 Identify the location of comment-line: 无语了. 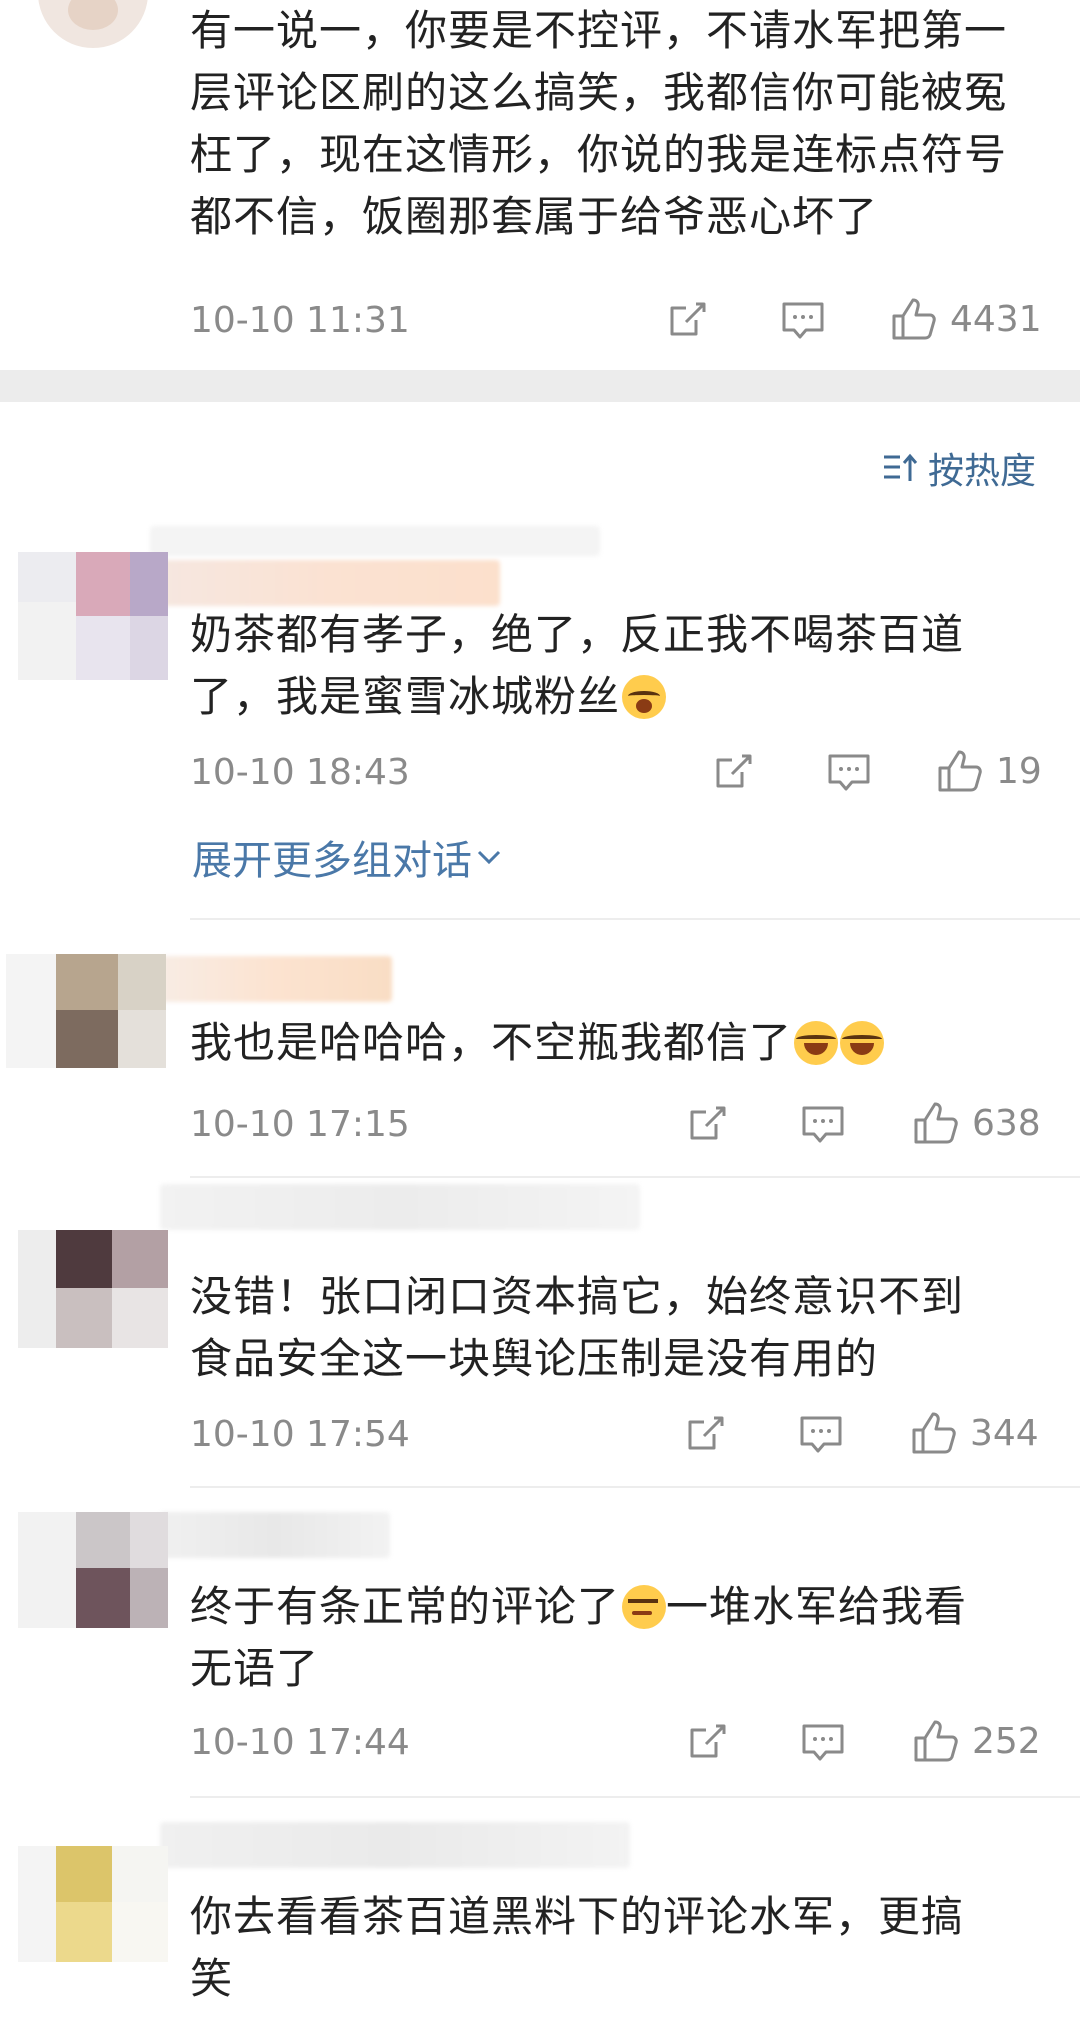
(255, 1668).